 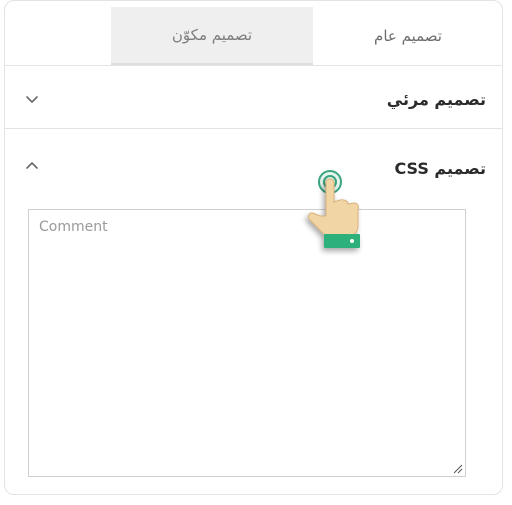 I want to click on chevron-down-icon, so click(x=32, y=99).